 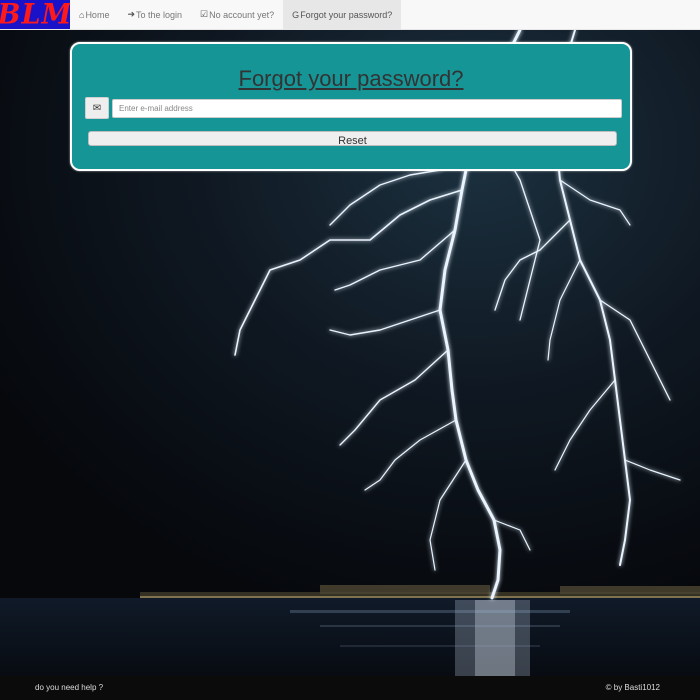 I want to click on nav-item-login: ➜ To the login, so click(x=154, y=14).